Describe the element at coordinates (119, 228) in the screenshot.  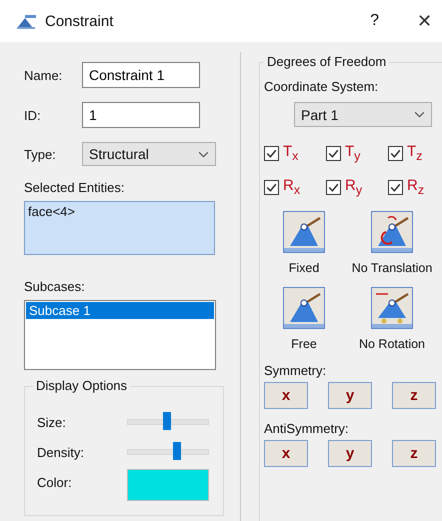
I see `entities-list: face<4>` at that location.